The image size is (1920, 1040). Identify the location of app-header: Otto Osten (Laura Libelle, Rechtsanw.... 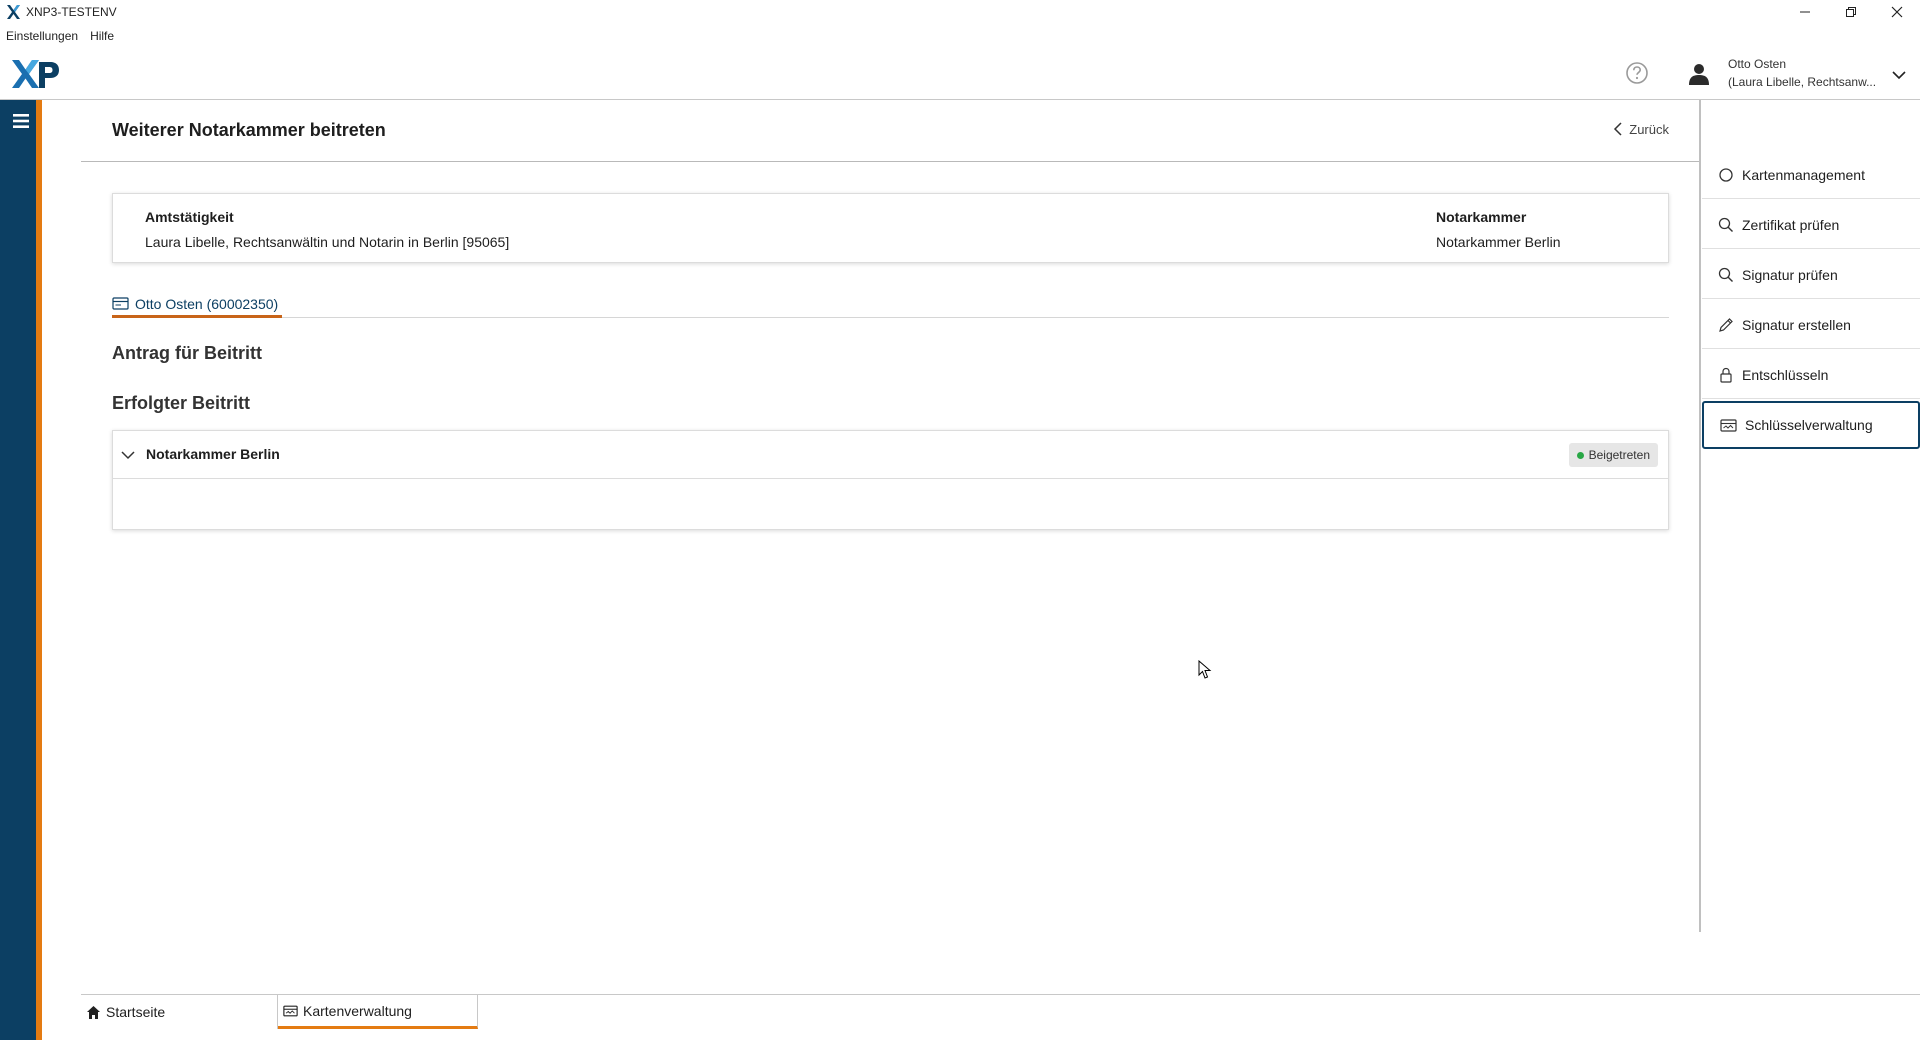
(960, 74).